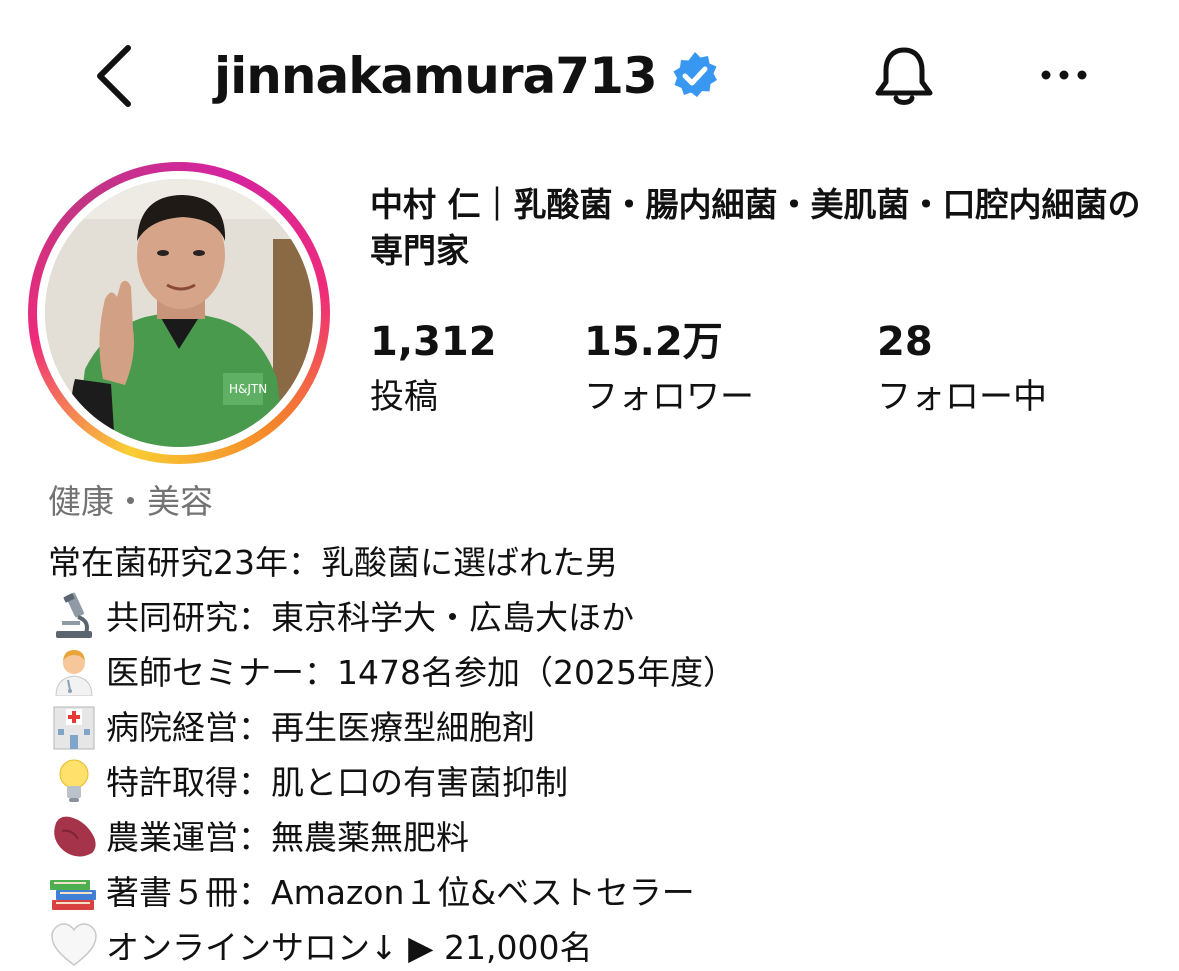 This screenshot has width=1179, height=971. What do you see at coordinates (653, 342) in the screenshot?
I see `followers-count: 15.2万` at bounding box center [653, 342].